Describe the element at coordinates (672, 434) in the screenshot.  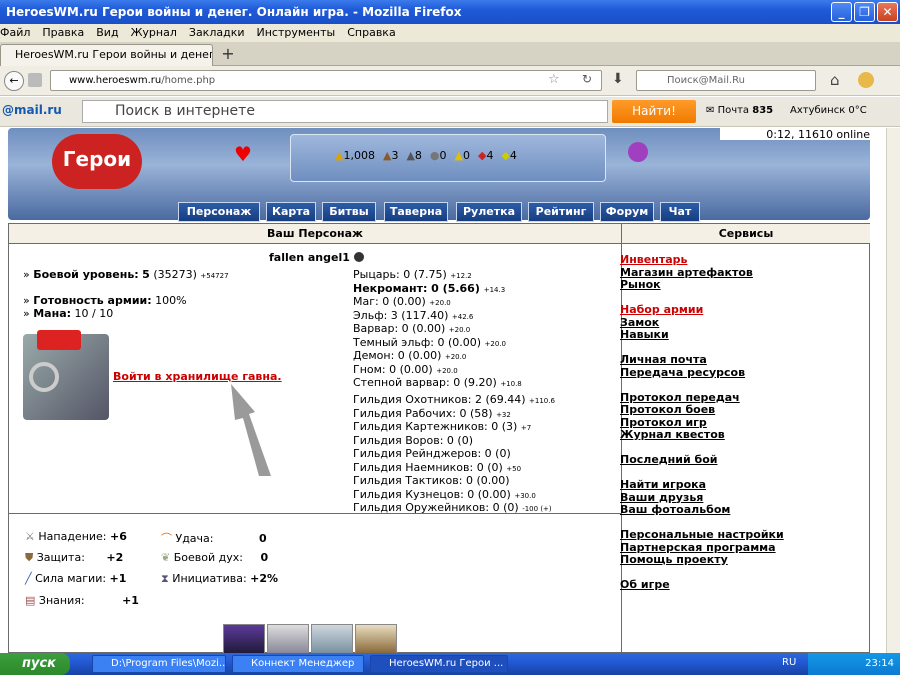
I see `service-link: Журнал квестов` at that location.